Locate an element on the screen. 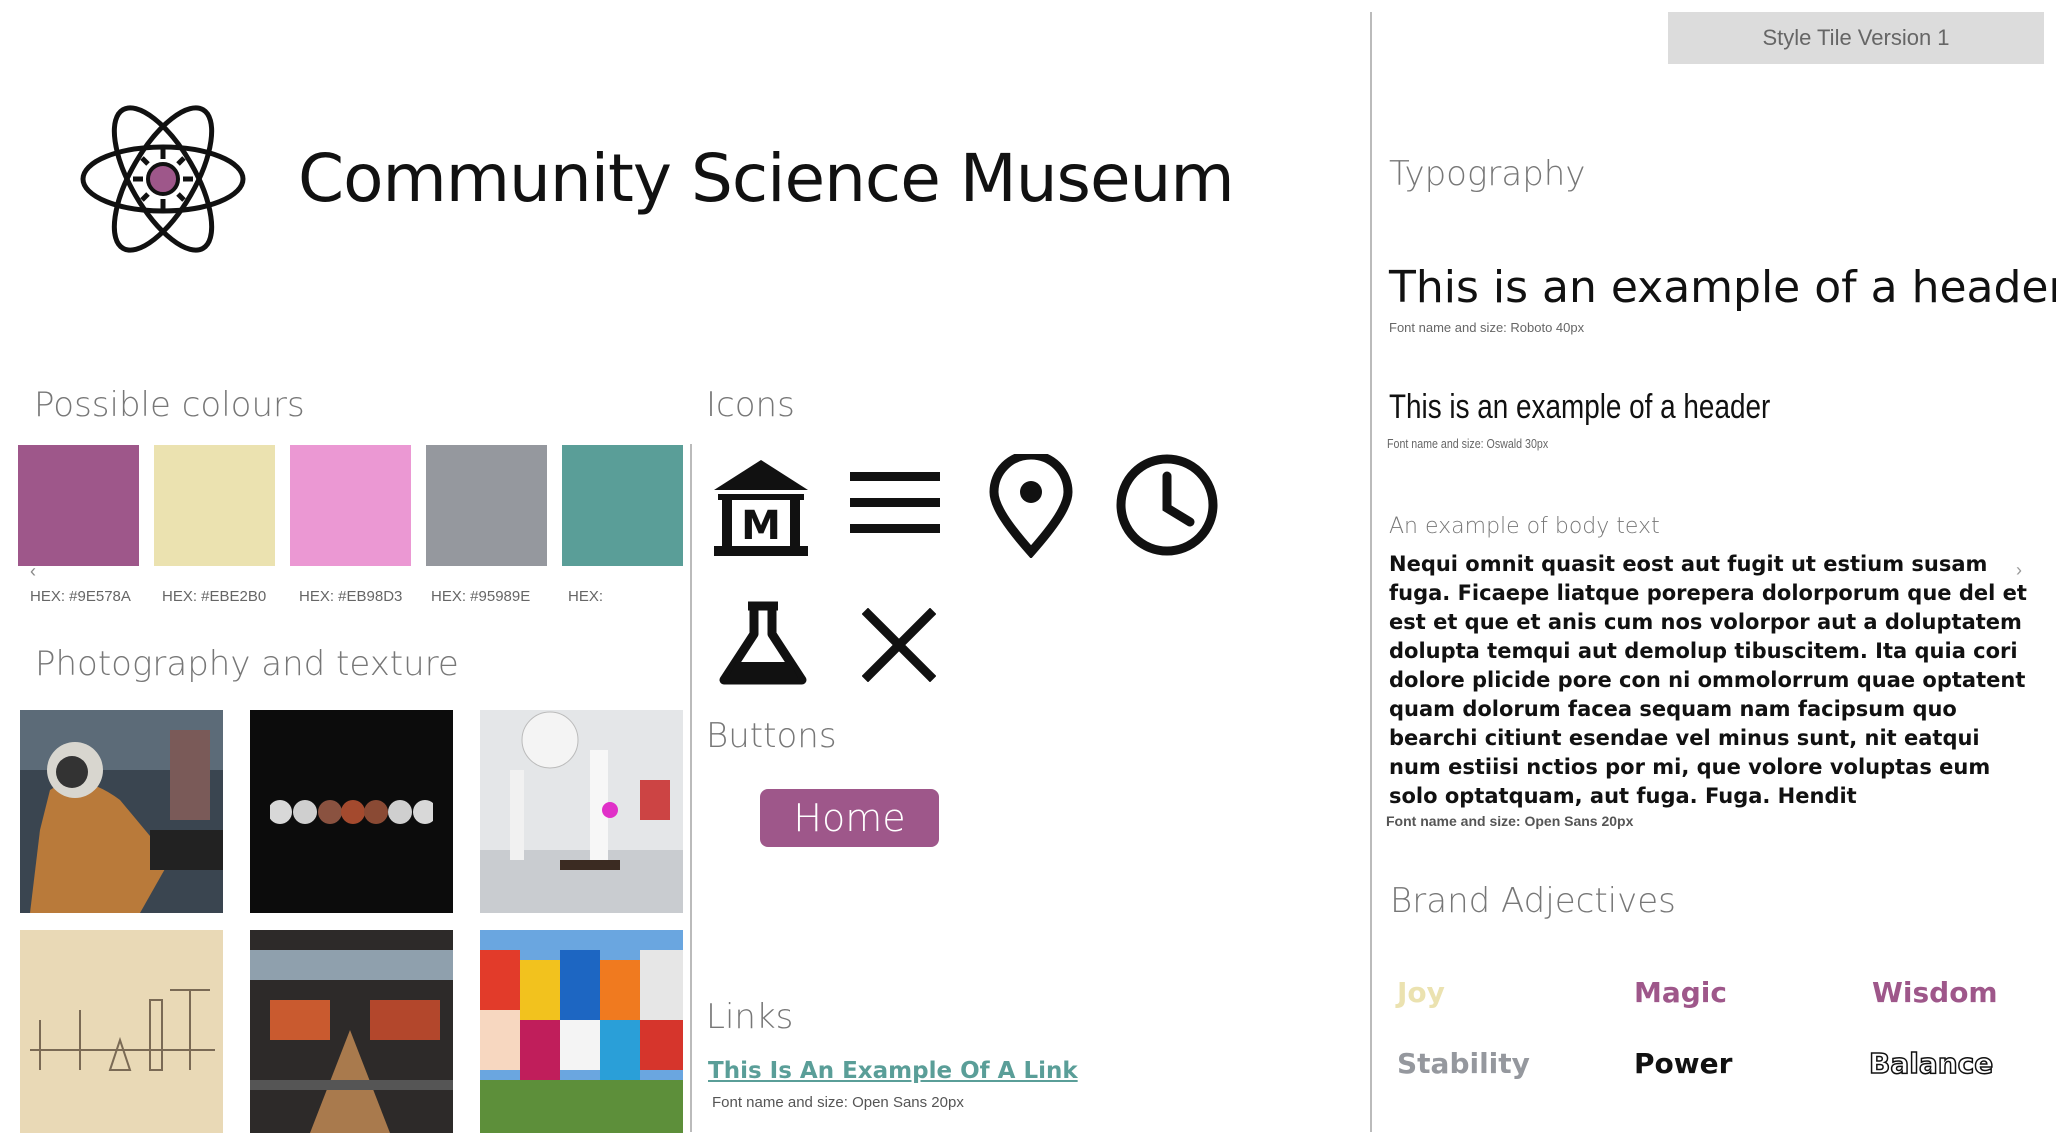  photo-lunar-eclipse is located at coordinates (351, 811).